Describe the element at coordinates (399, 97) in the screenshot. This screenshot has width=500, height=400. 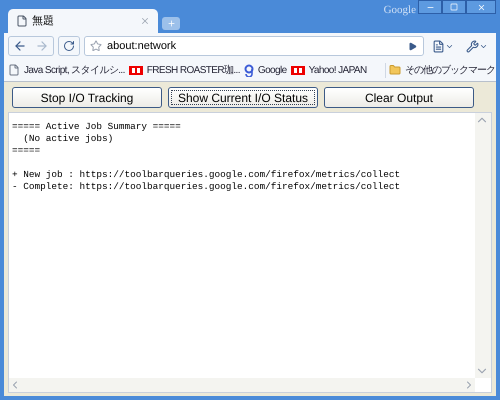
I see `action-button: Clear Output` at that location.